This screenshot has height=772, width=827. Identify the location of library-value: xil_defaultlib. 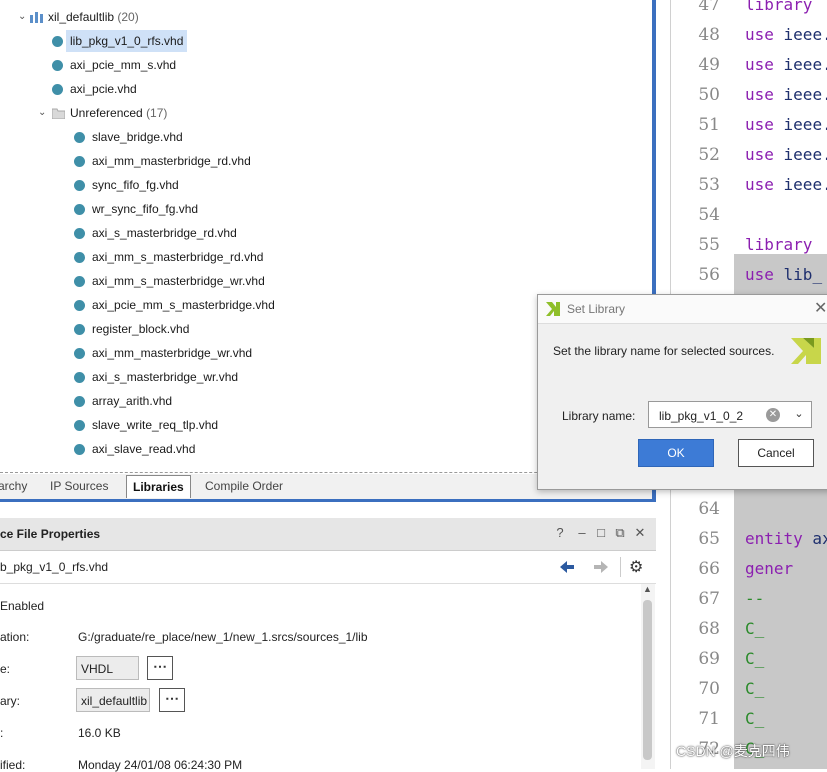
(113, 700).